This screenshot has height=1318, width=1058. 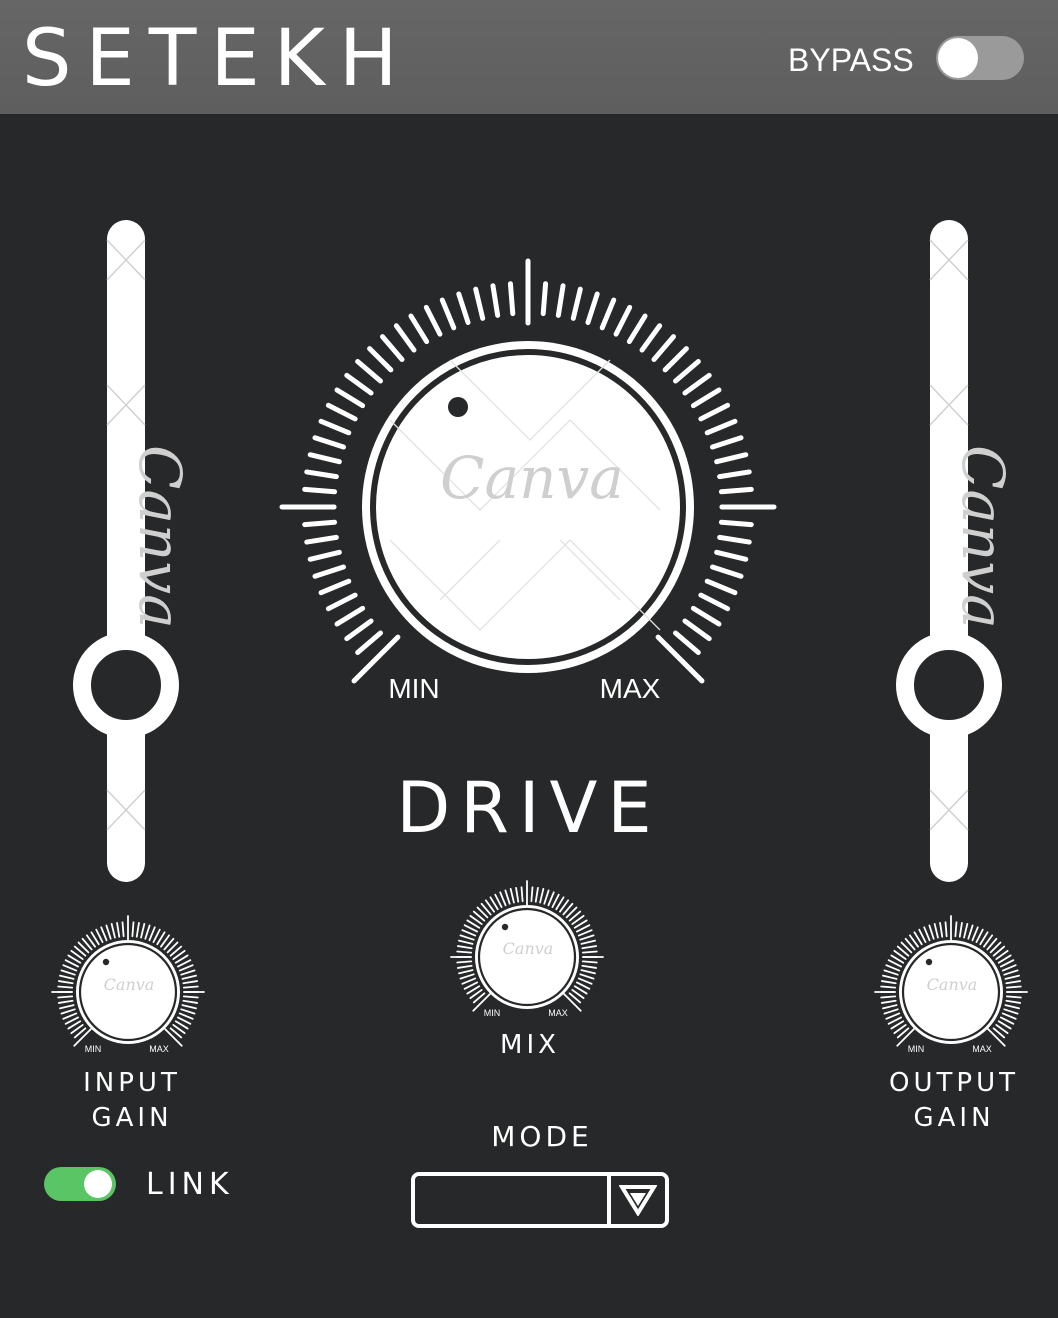 I want to click on output-gain-knob: Canva MIN MAX, so click(x=951, y=984).